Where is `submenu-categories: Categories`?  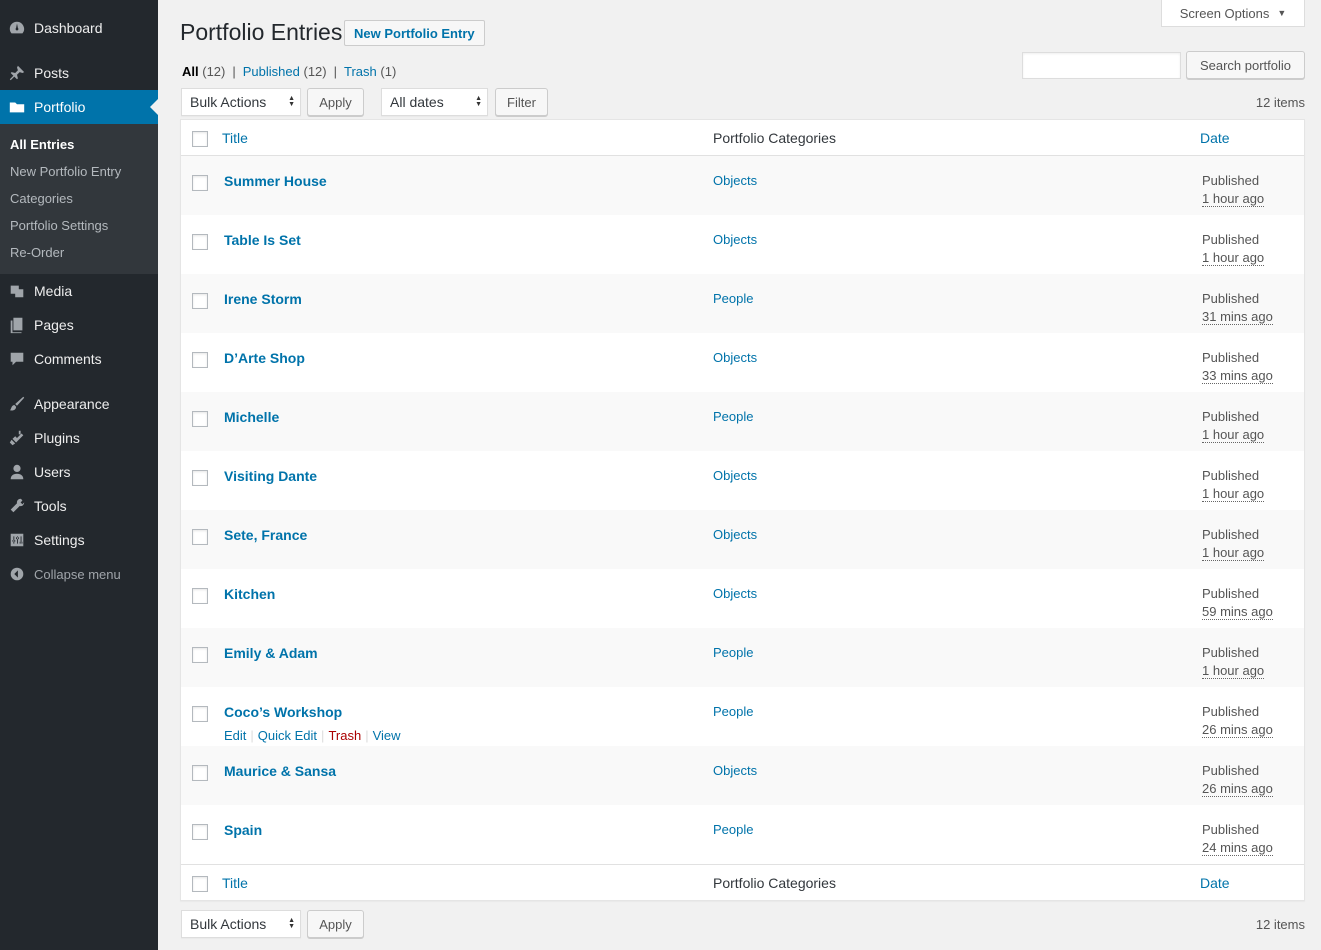 submenu-categories: Categories is located at coordinates (41, 198).